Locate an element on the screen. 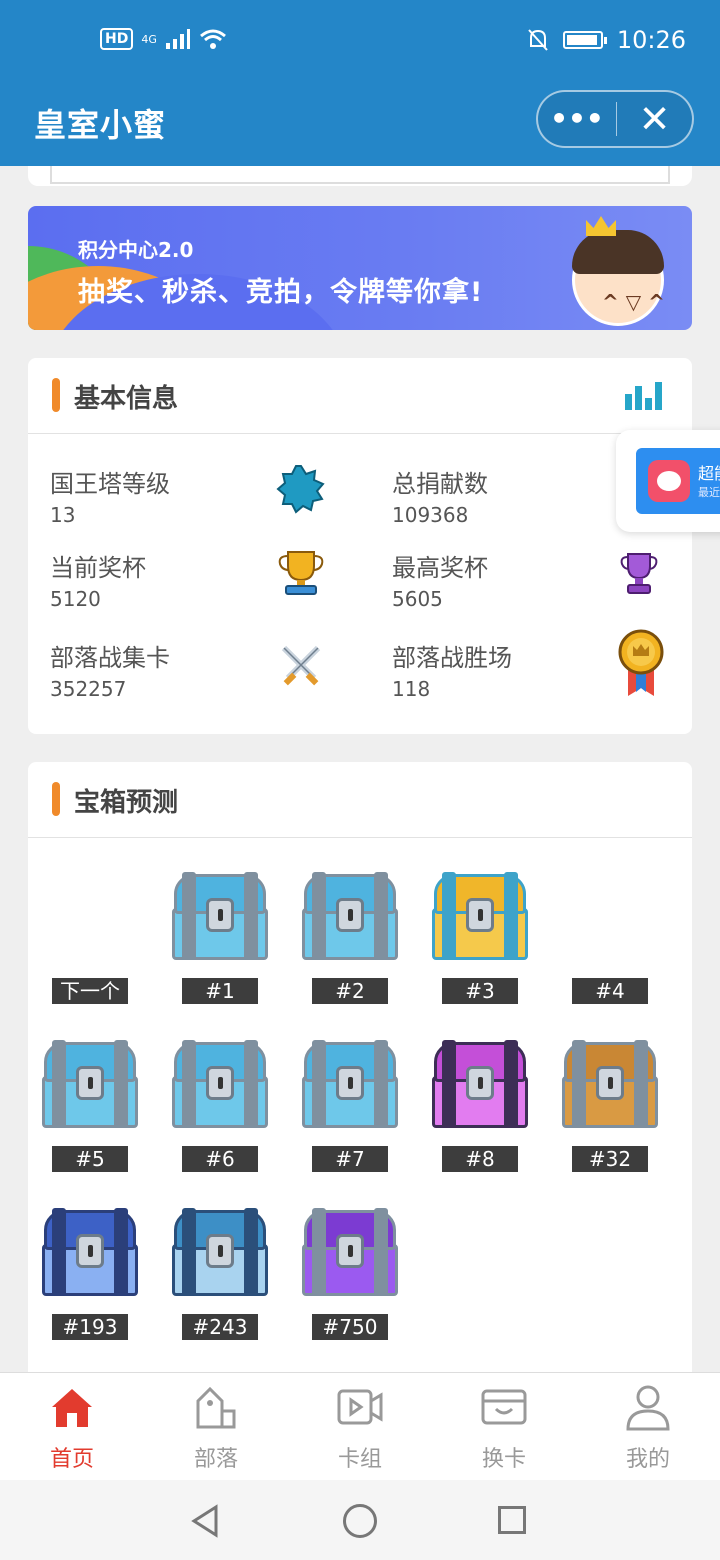  bottom-tab-bar: 首页 部落 卡组 换卡 我的 is located at coordinates (360, 1426).